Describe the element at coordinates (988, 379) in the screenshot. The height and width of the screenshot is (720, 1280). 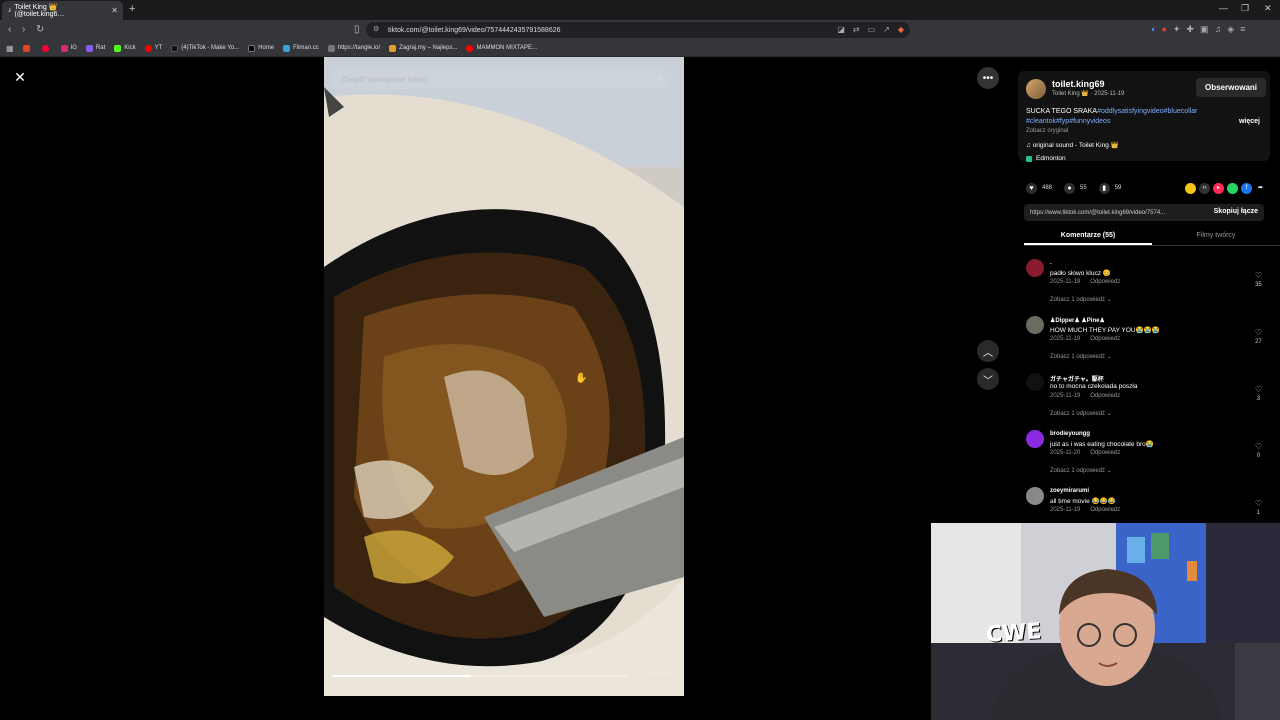
I see `next-video-button: ﹀` at that location.